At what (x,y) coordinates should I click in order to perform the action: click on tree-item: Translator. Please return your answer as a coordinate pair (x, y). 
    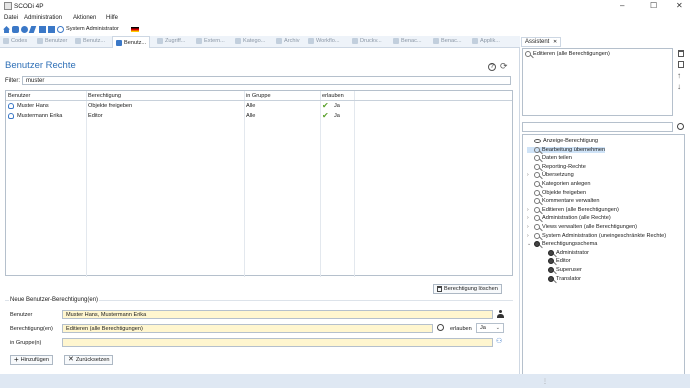
    Looking at the image, I should click on (561, 278).